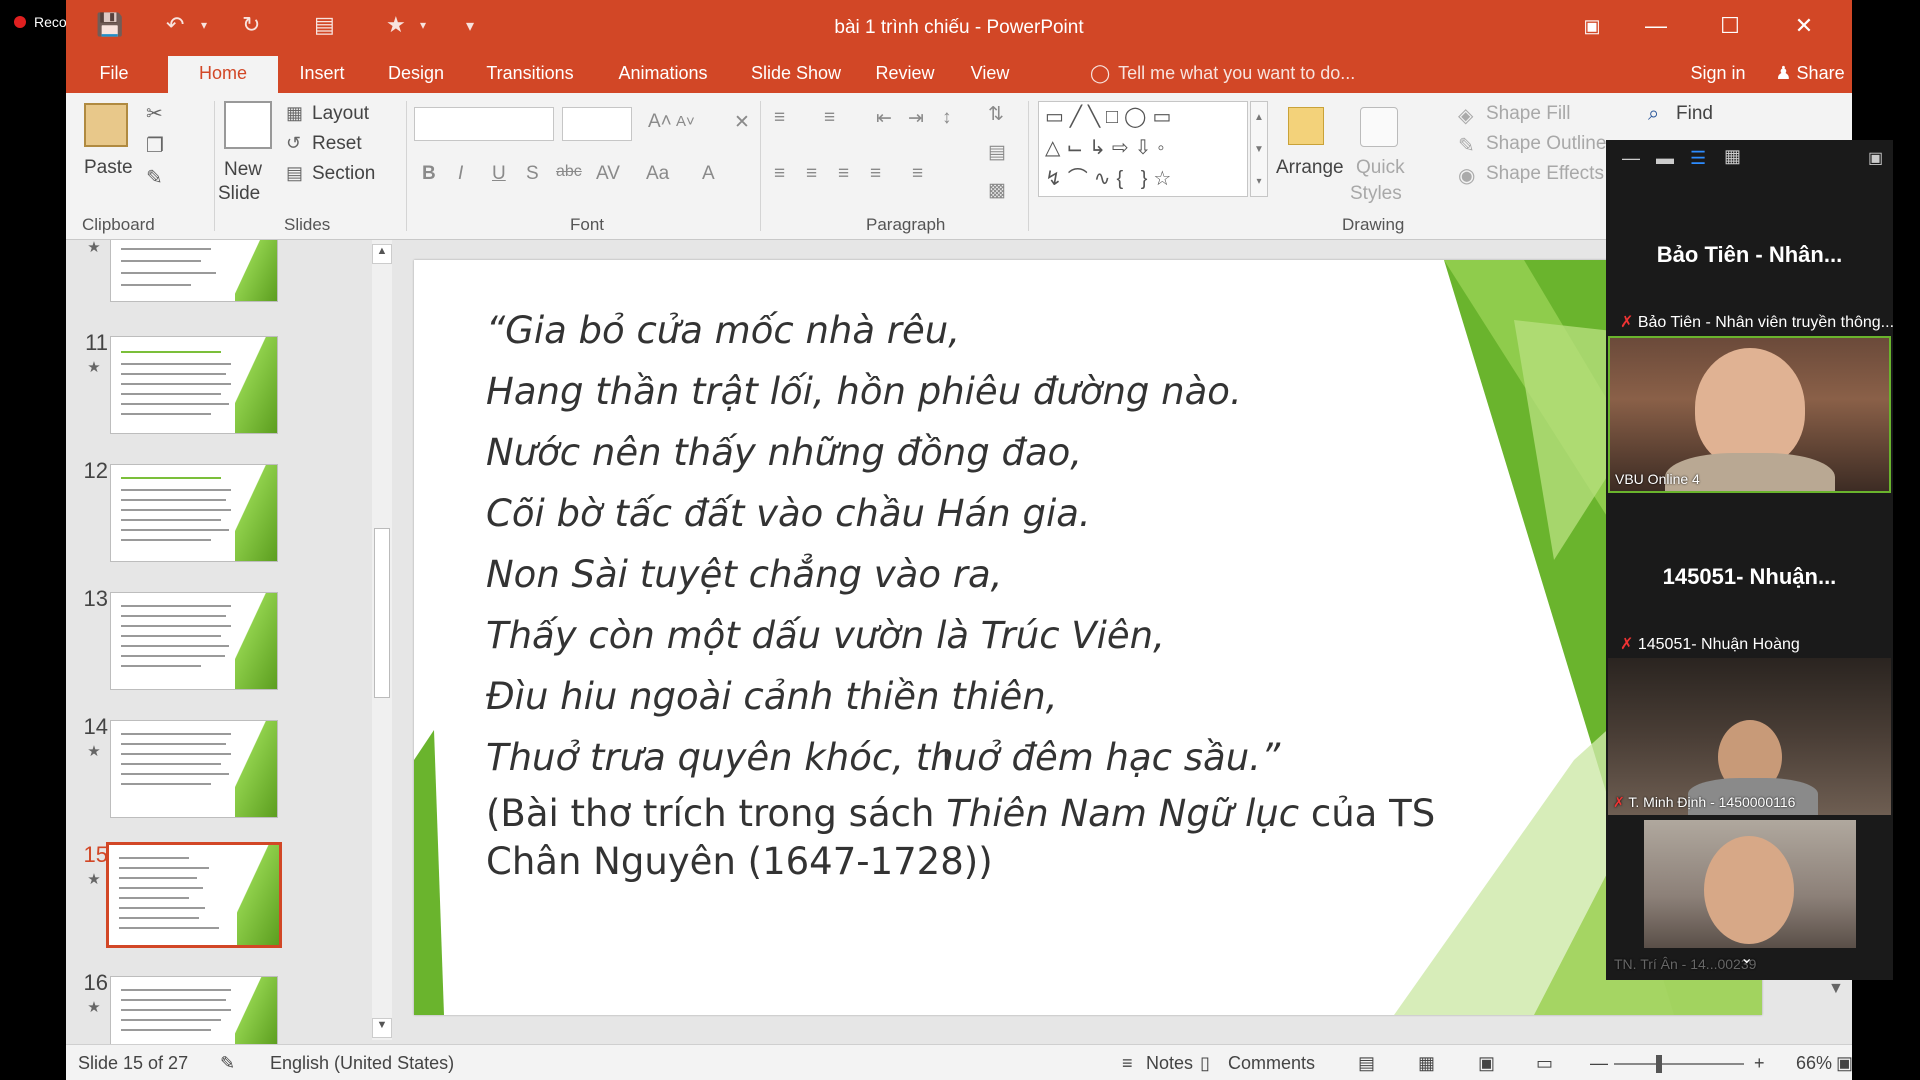  I want to click on find-button: Find, so click(1694, 114).